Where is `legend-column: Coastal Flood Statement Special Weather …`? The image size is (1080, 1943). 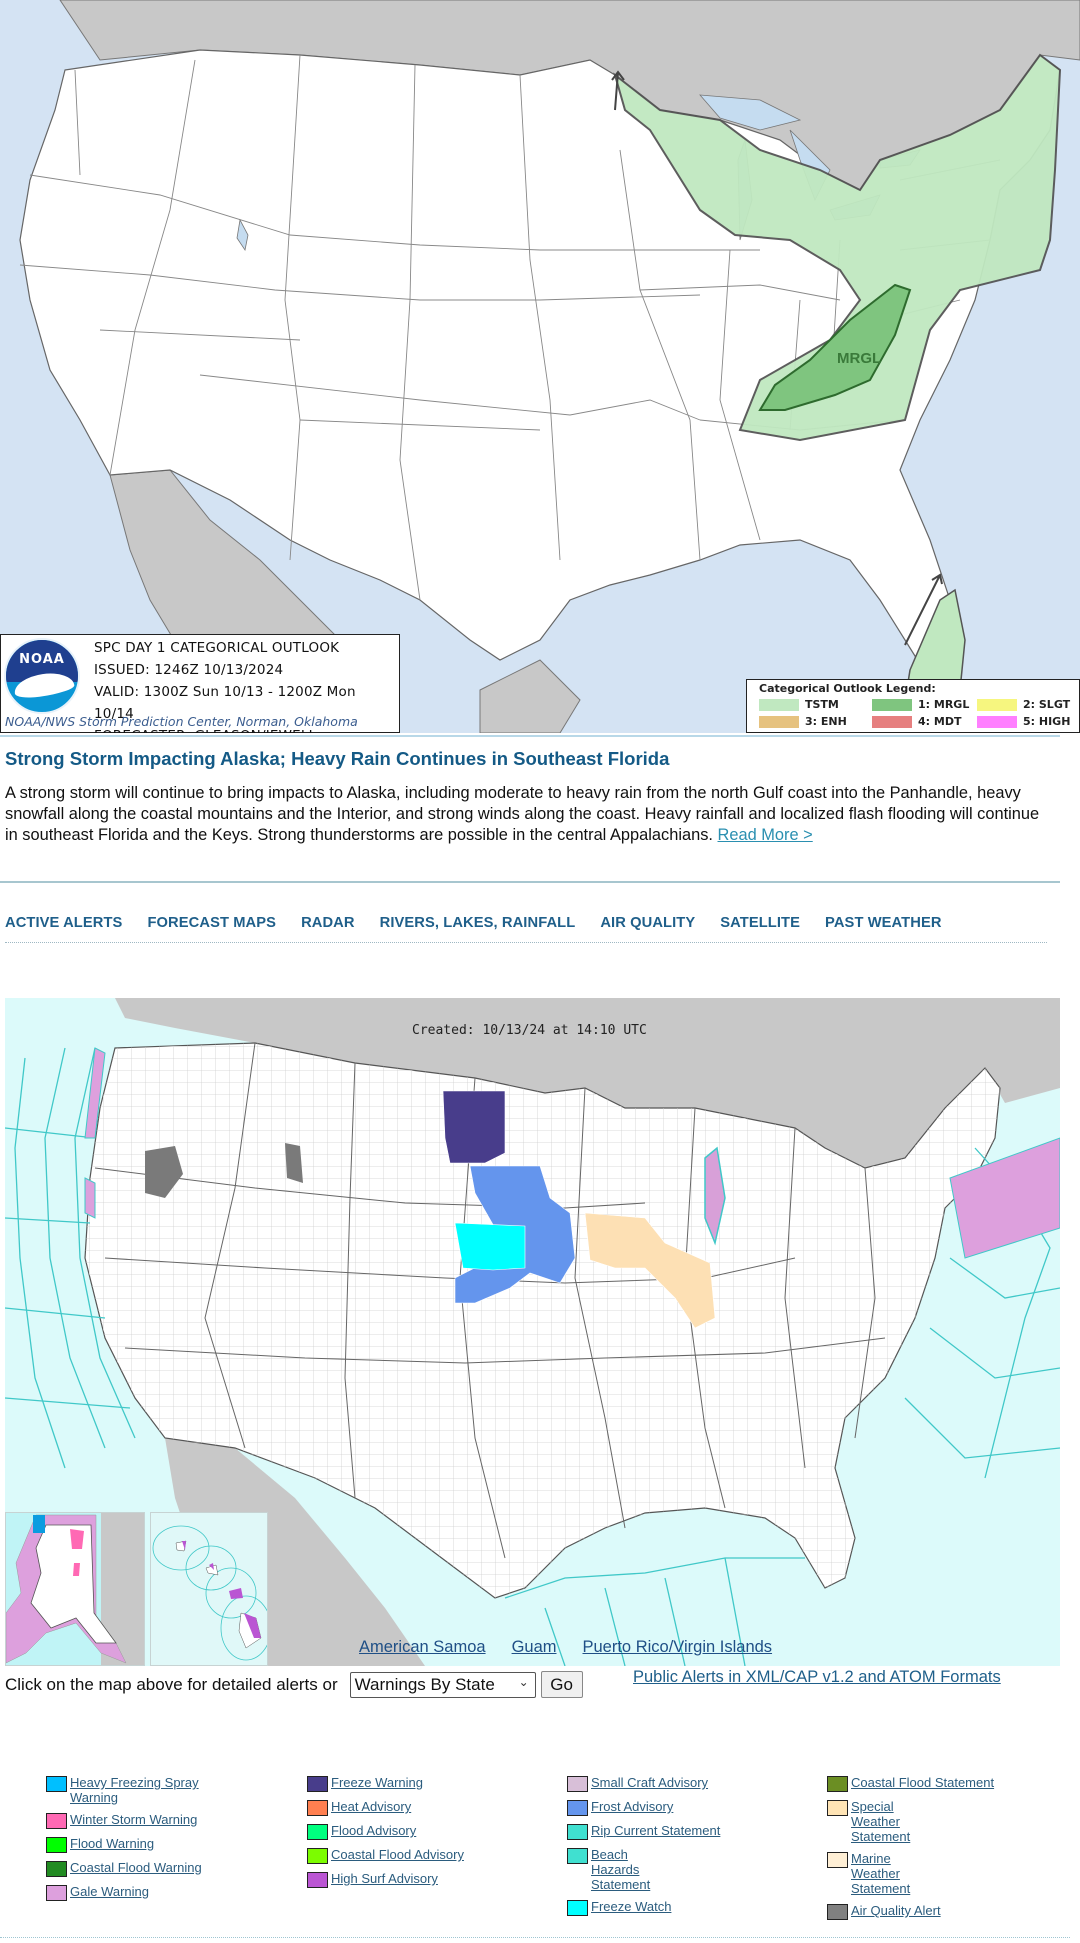 legend-column: Coastal Flood Statement Special Weather … is located at coordinates (927, 1851).